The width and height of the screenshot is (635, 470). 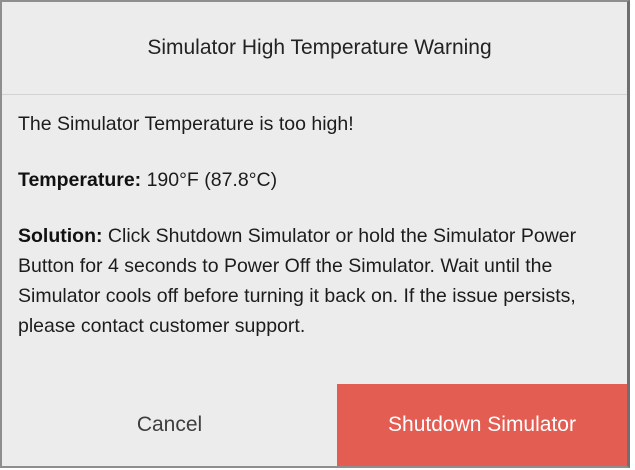 I want to click on temperature-label: Temperature:, so click(x=80, y=180).